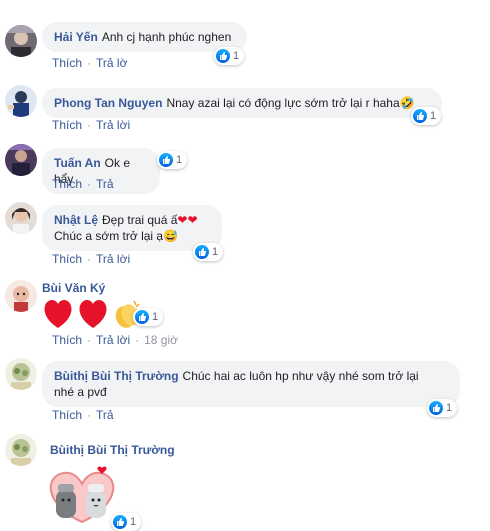 The width and height of the screenshot is (490, 531). I want to click on comment-bubble: Hải Yến Anh cj hạnh phúc nghen, so click(144, 37).